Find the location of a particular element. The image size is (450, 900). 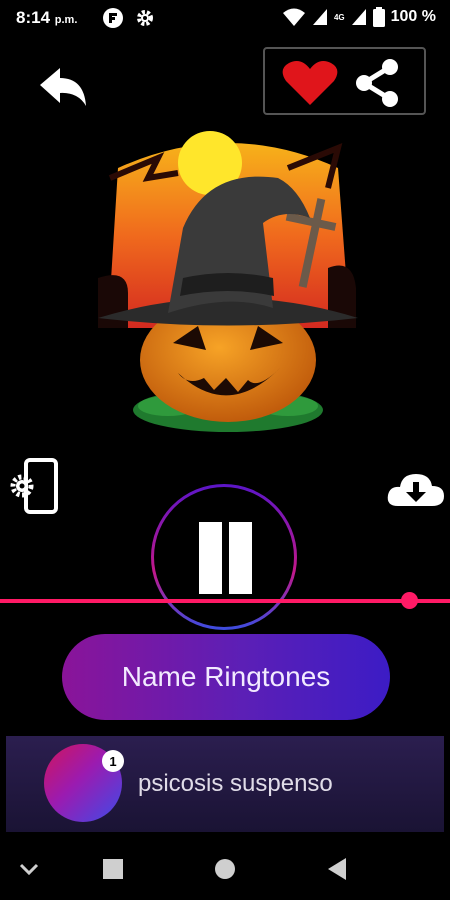

status-bar: 8:14 p.m. 4G 100 % is located at coordinates (225, 18).